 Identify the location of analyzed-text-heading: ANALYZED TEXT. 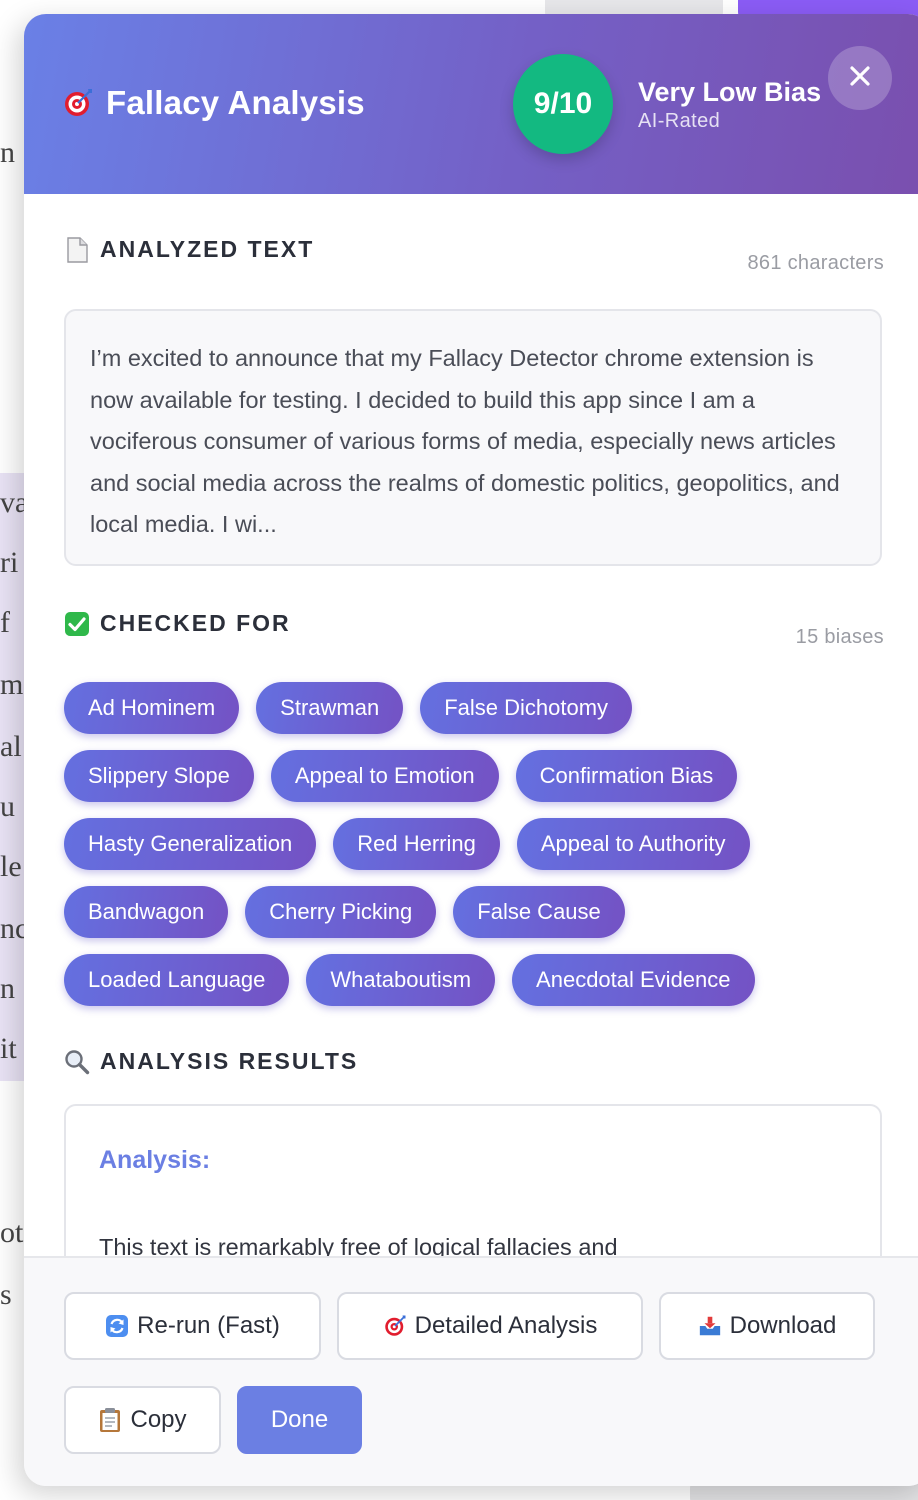
(189, 249).